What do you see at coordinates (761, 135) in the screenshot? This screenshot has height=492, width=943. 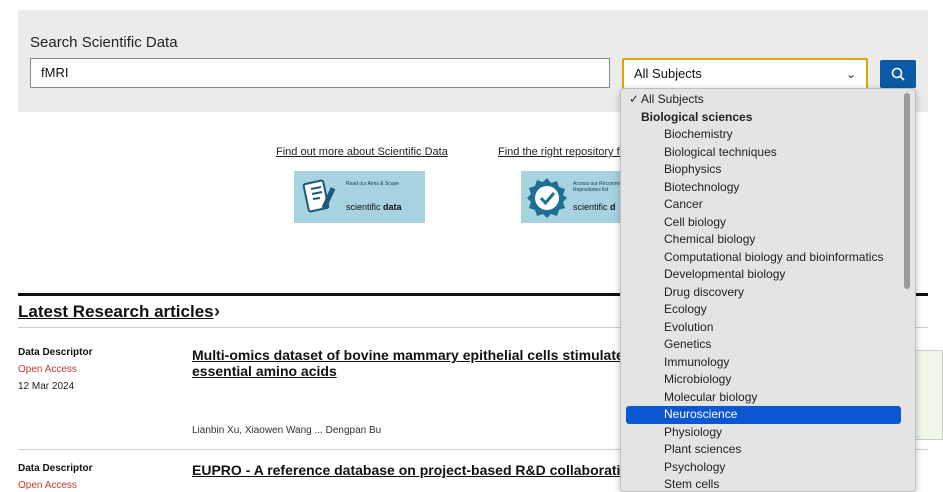 I see `option-biochemistry: Biochemistry` at bounding box center [761, 135].